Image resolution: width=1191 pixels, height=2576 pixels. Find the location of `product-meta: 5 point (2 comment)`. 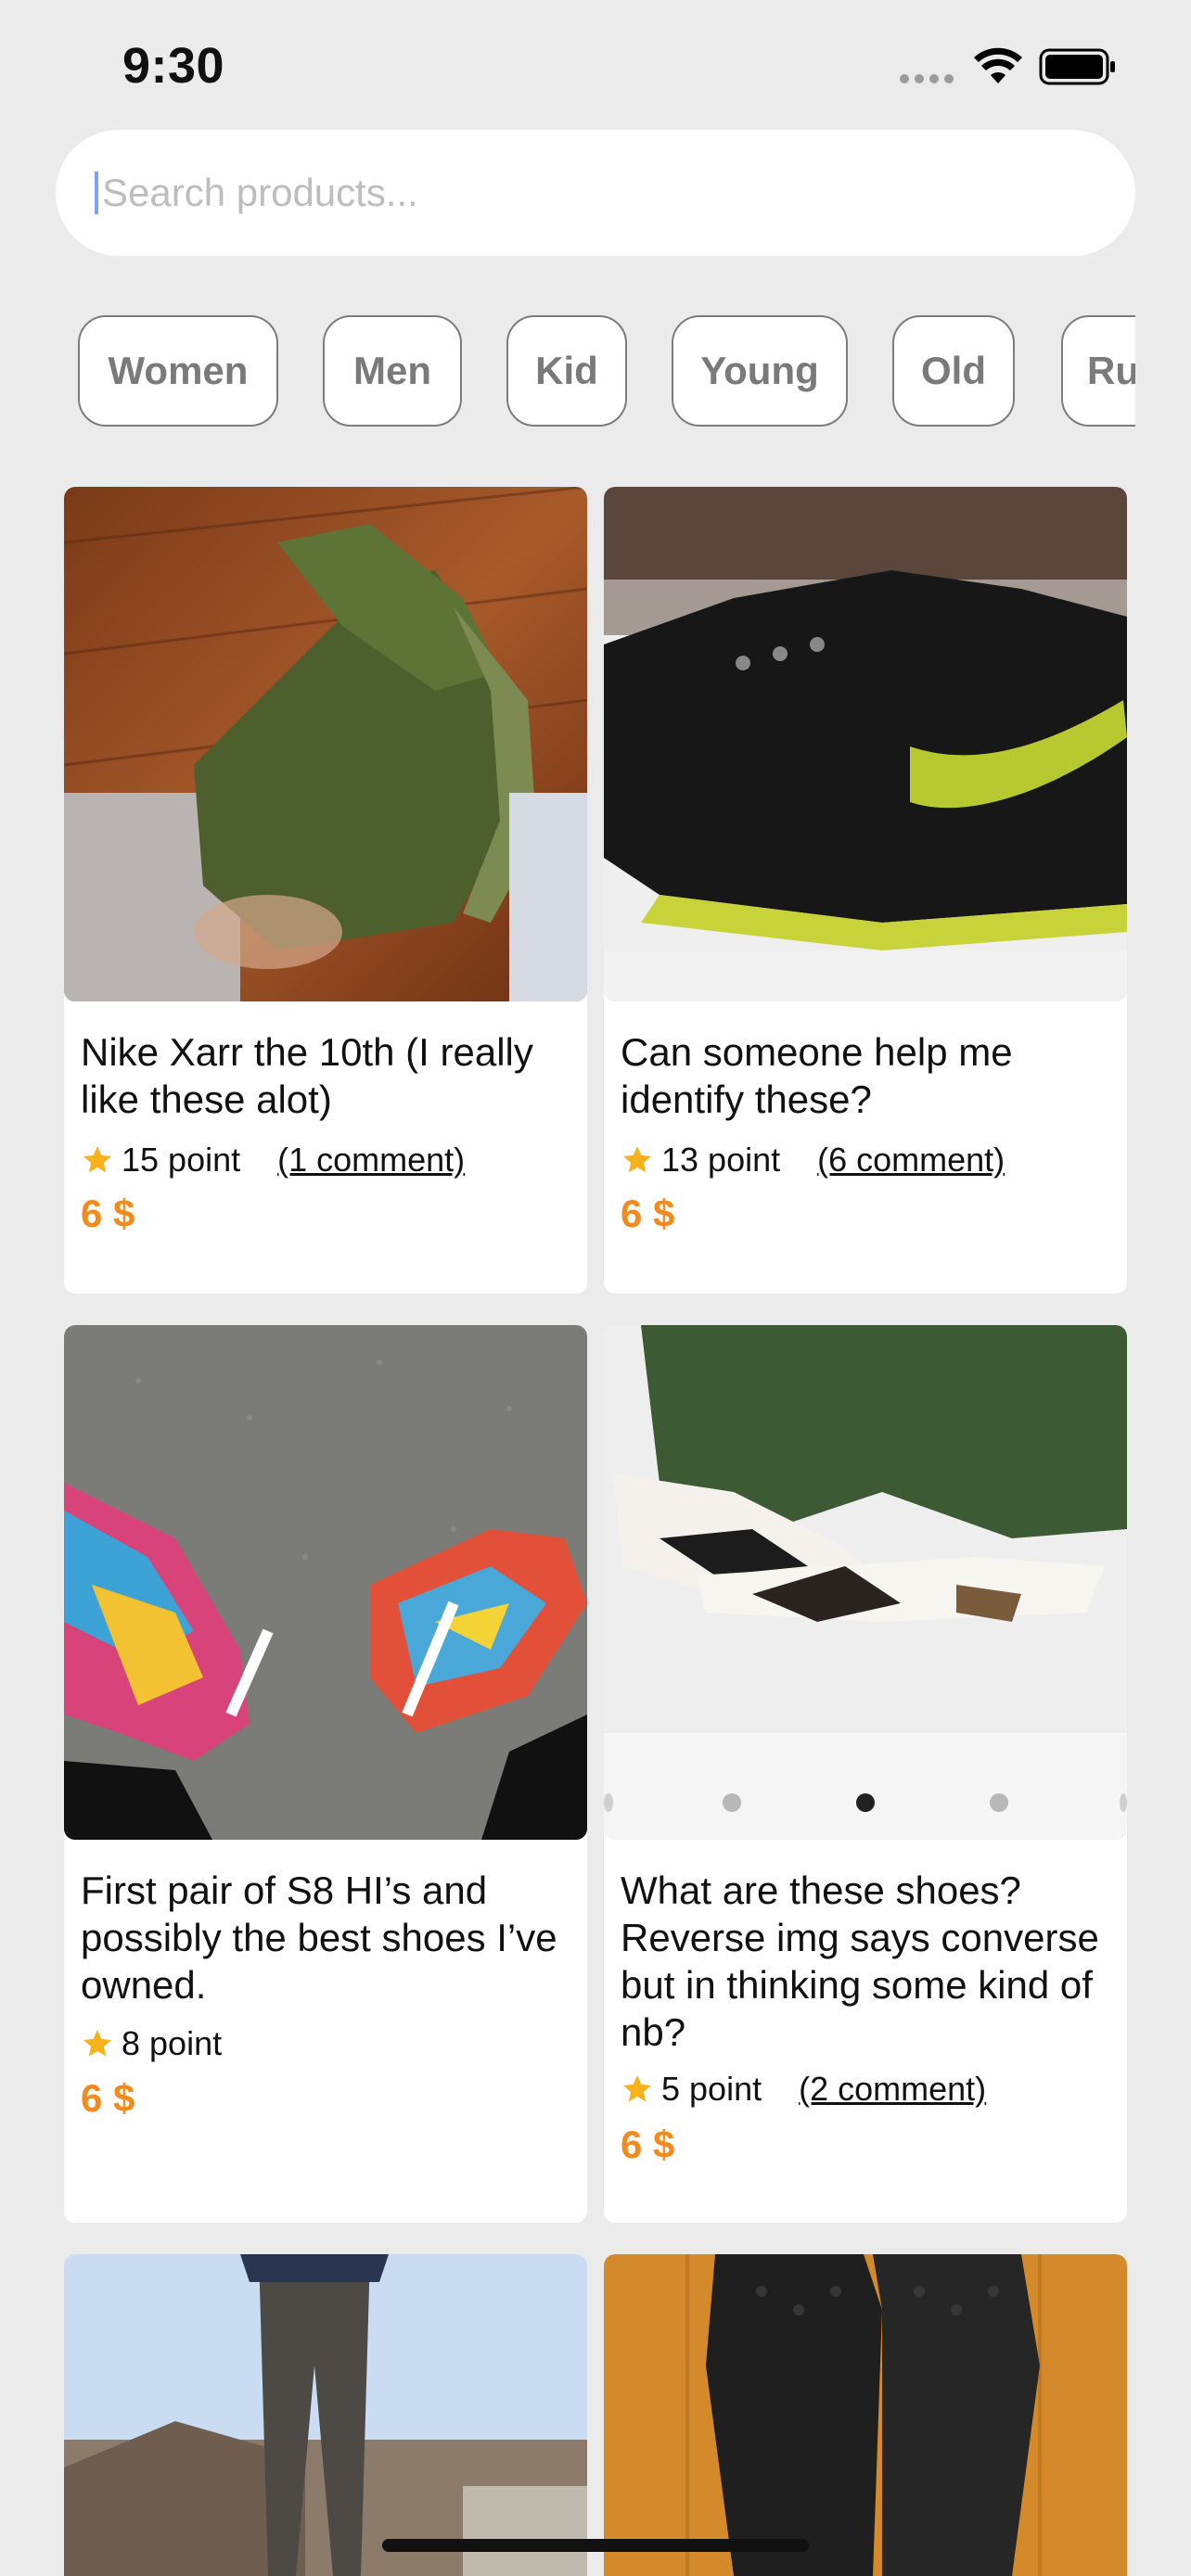

product-meta: 5 point (2 comment) is located at coordinates (803, 2089).